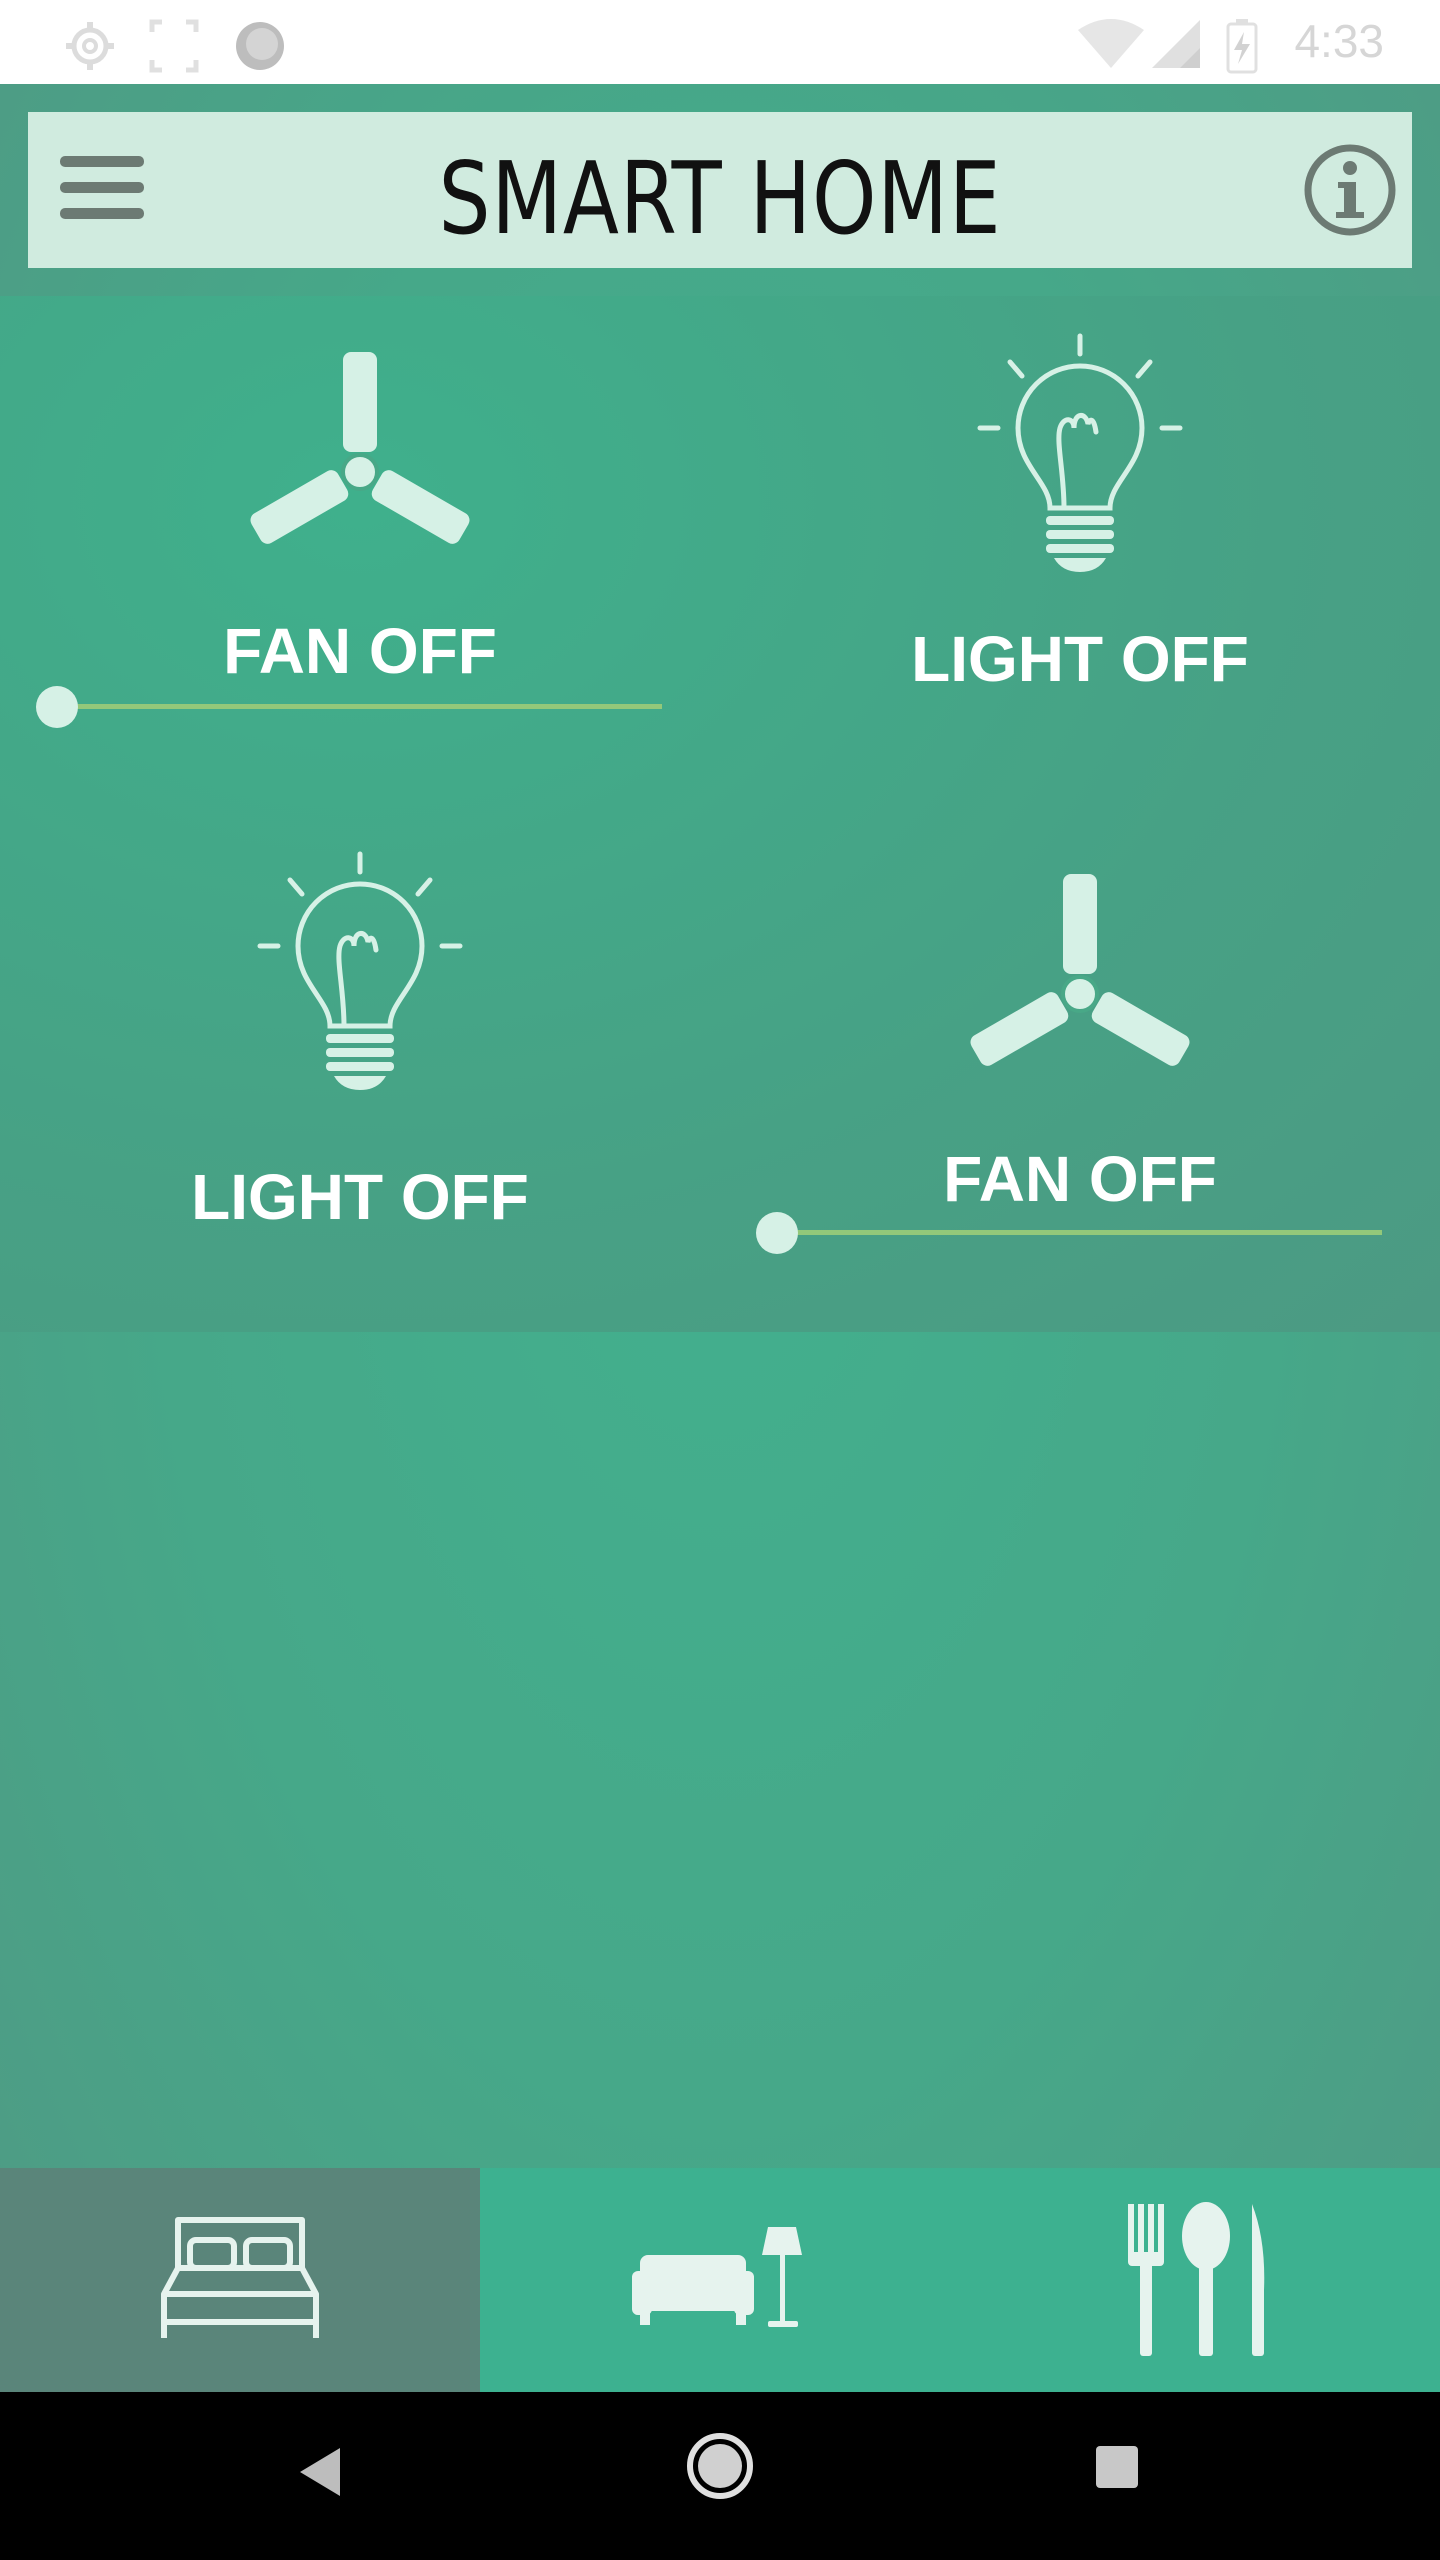 The width and height of the screenshot is (1440, 2560). I want to click on battery-charging-icon, so click(1242, 46).